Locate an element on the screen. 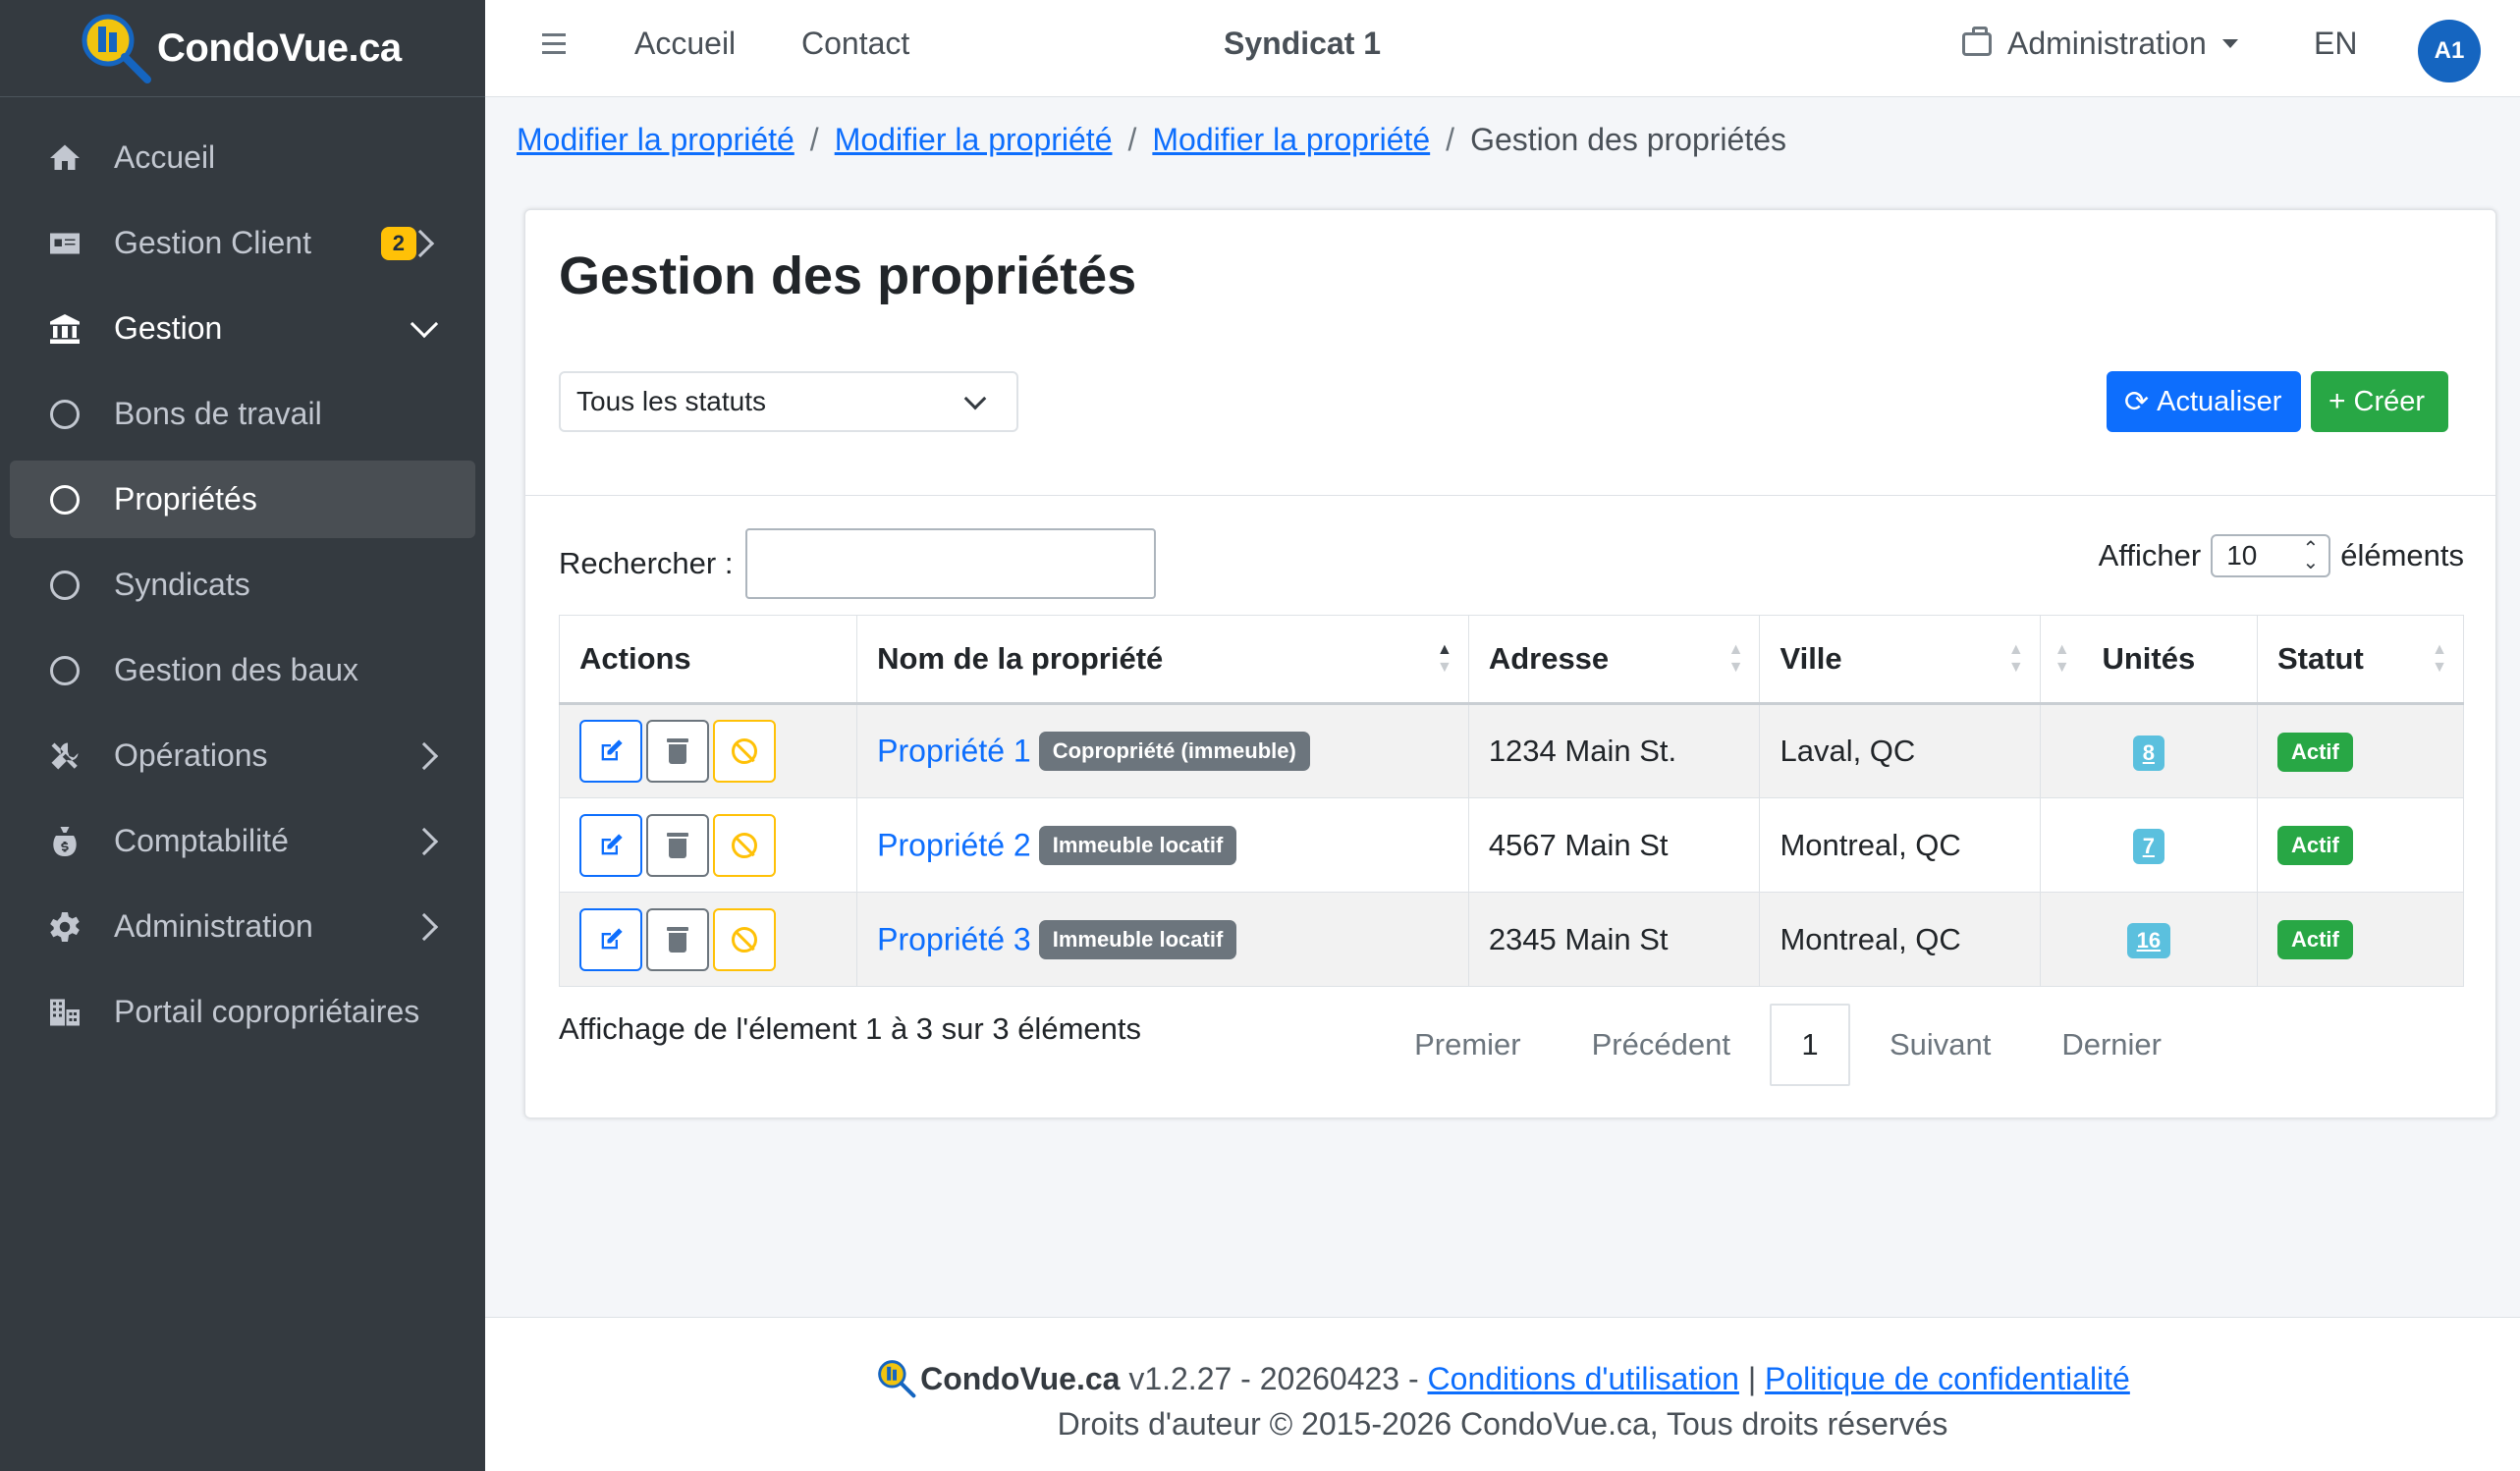  column-header-name: Nom de la propriété ▲ ▼ is located at coordinates (1162, 660).